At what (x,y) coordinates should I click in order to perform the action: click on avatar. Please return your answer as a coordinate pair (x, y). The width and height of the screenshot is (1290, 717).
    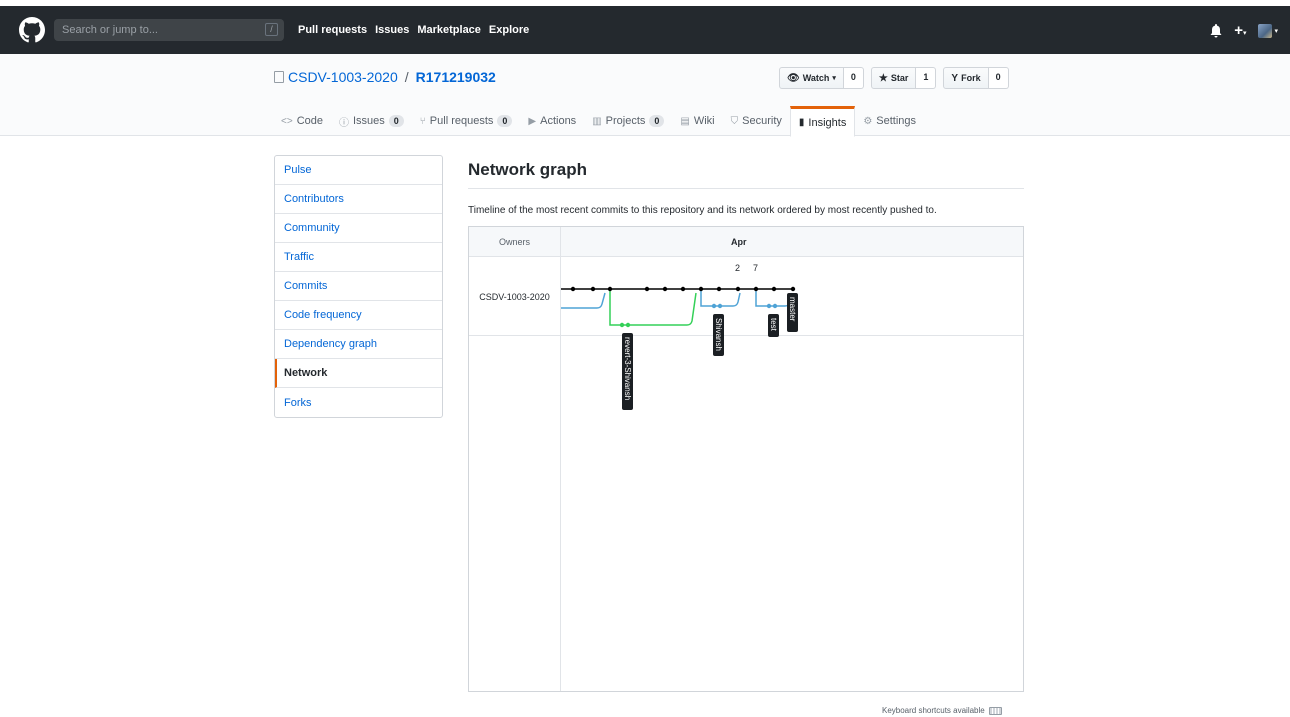
    Looking at the image, I should click on (1265, 30).